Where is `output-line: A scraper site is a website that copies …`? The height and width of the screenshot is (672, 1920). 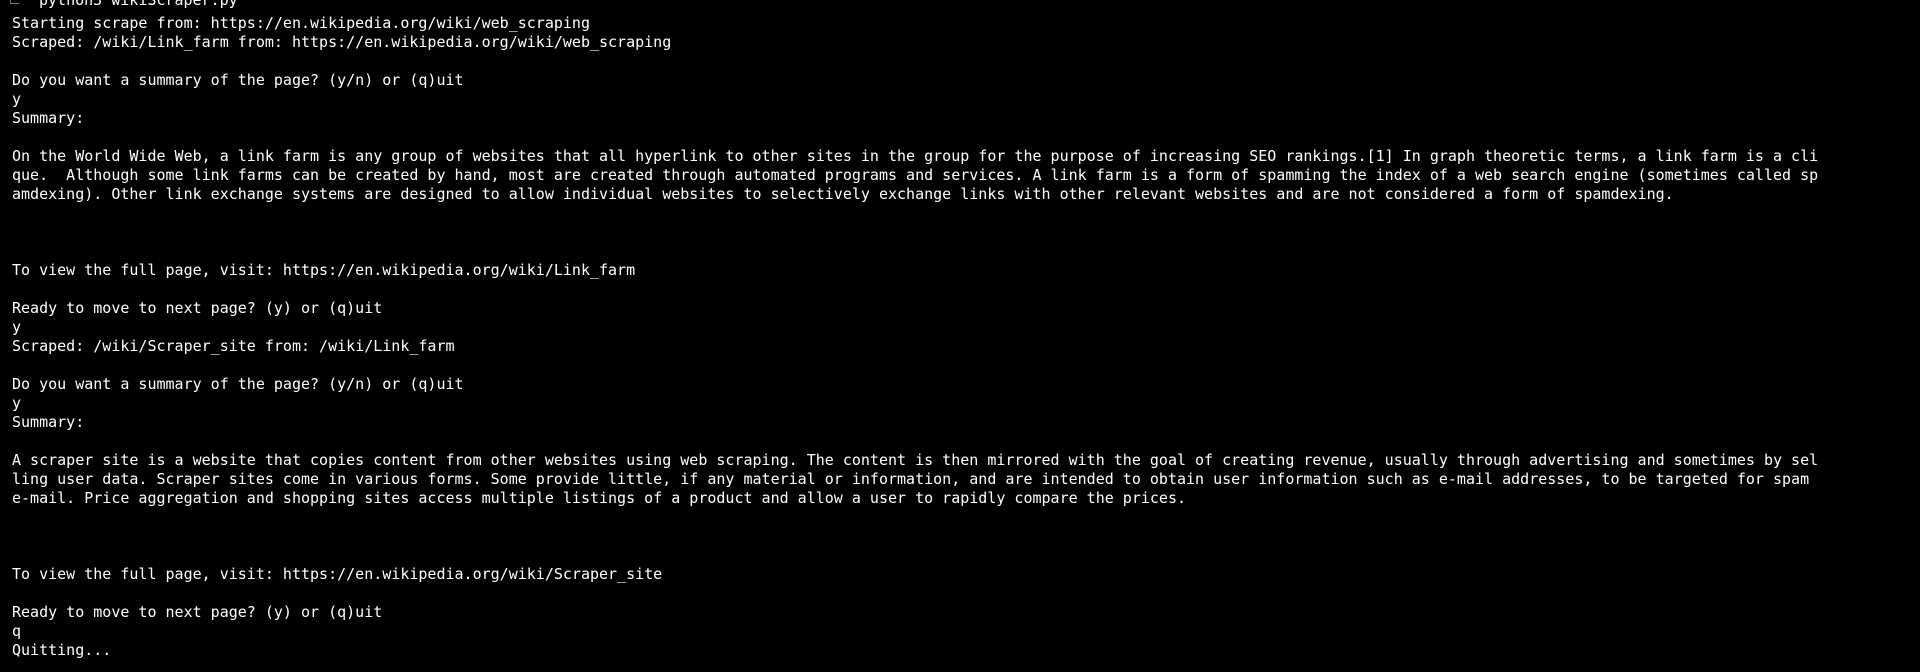
output-line: A scraper site is a website that copies … is located at coordinates (915, 460).